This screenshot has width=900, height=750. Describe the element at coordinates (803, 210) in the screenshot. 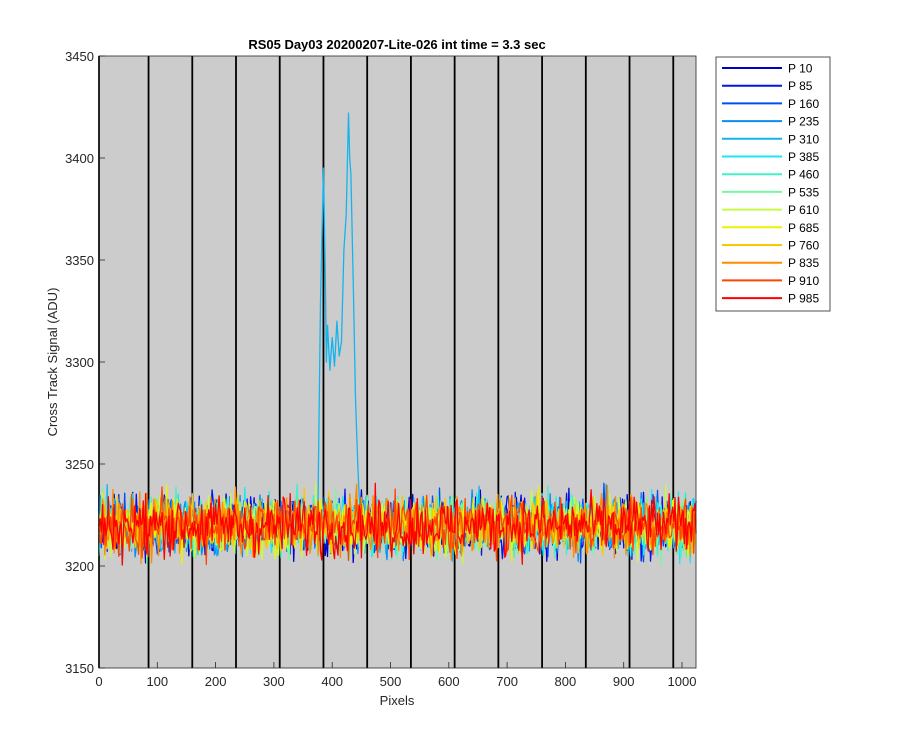

I see `legend-label: P 610` at that location.